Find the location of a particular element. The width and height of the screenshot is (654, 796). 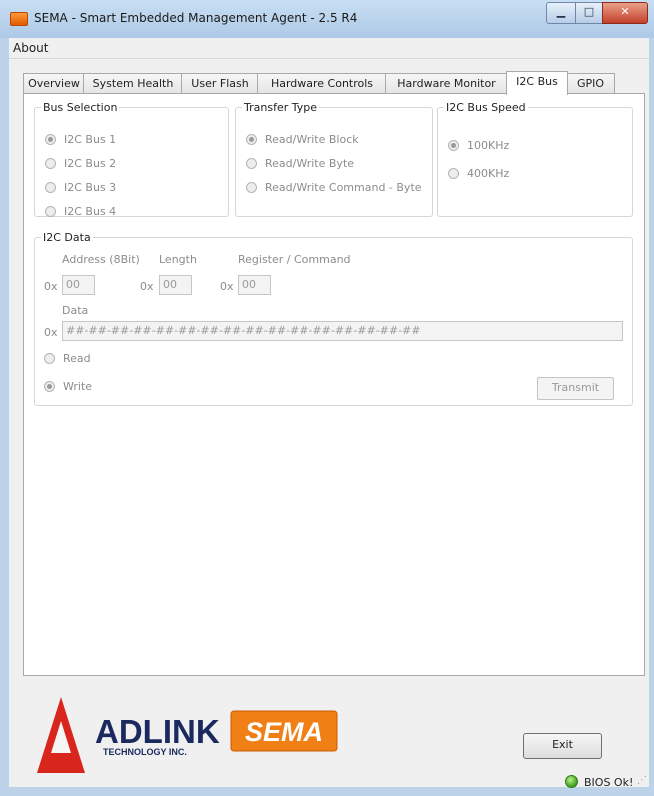

length-label: Length is located at coordinates (178, 259).